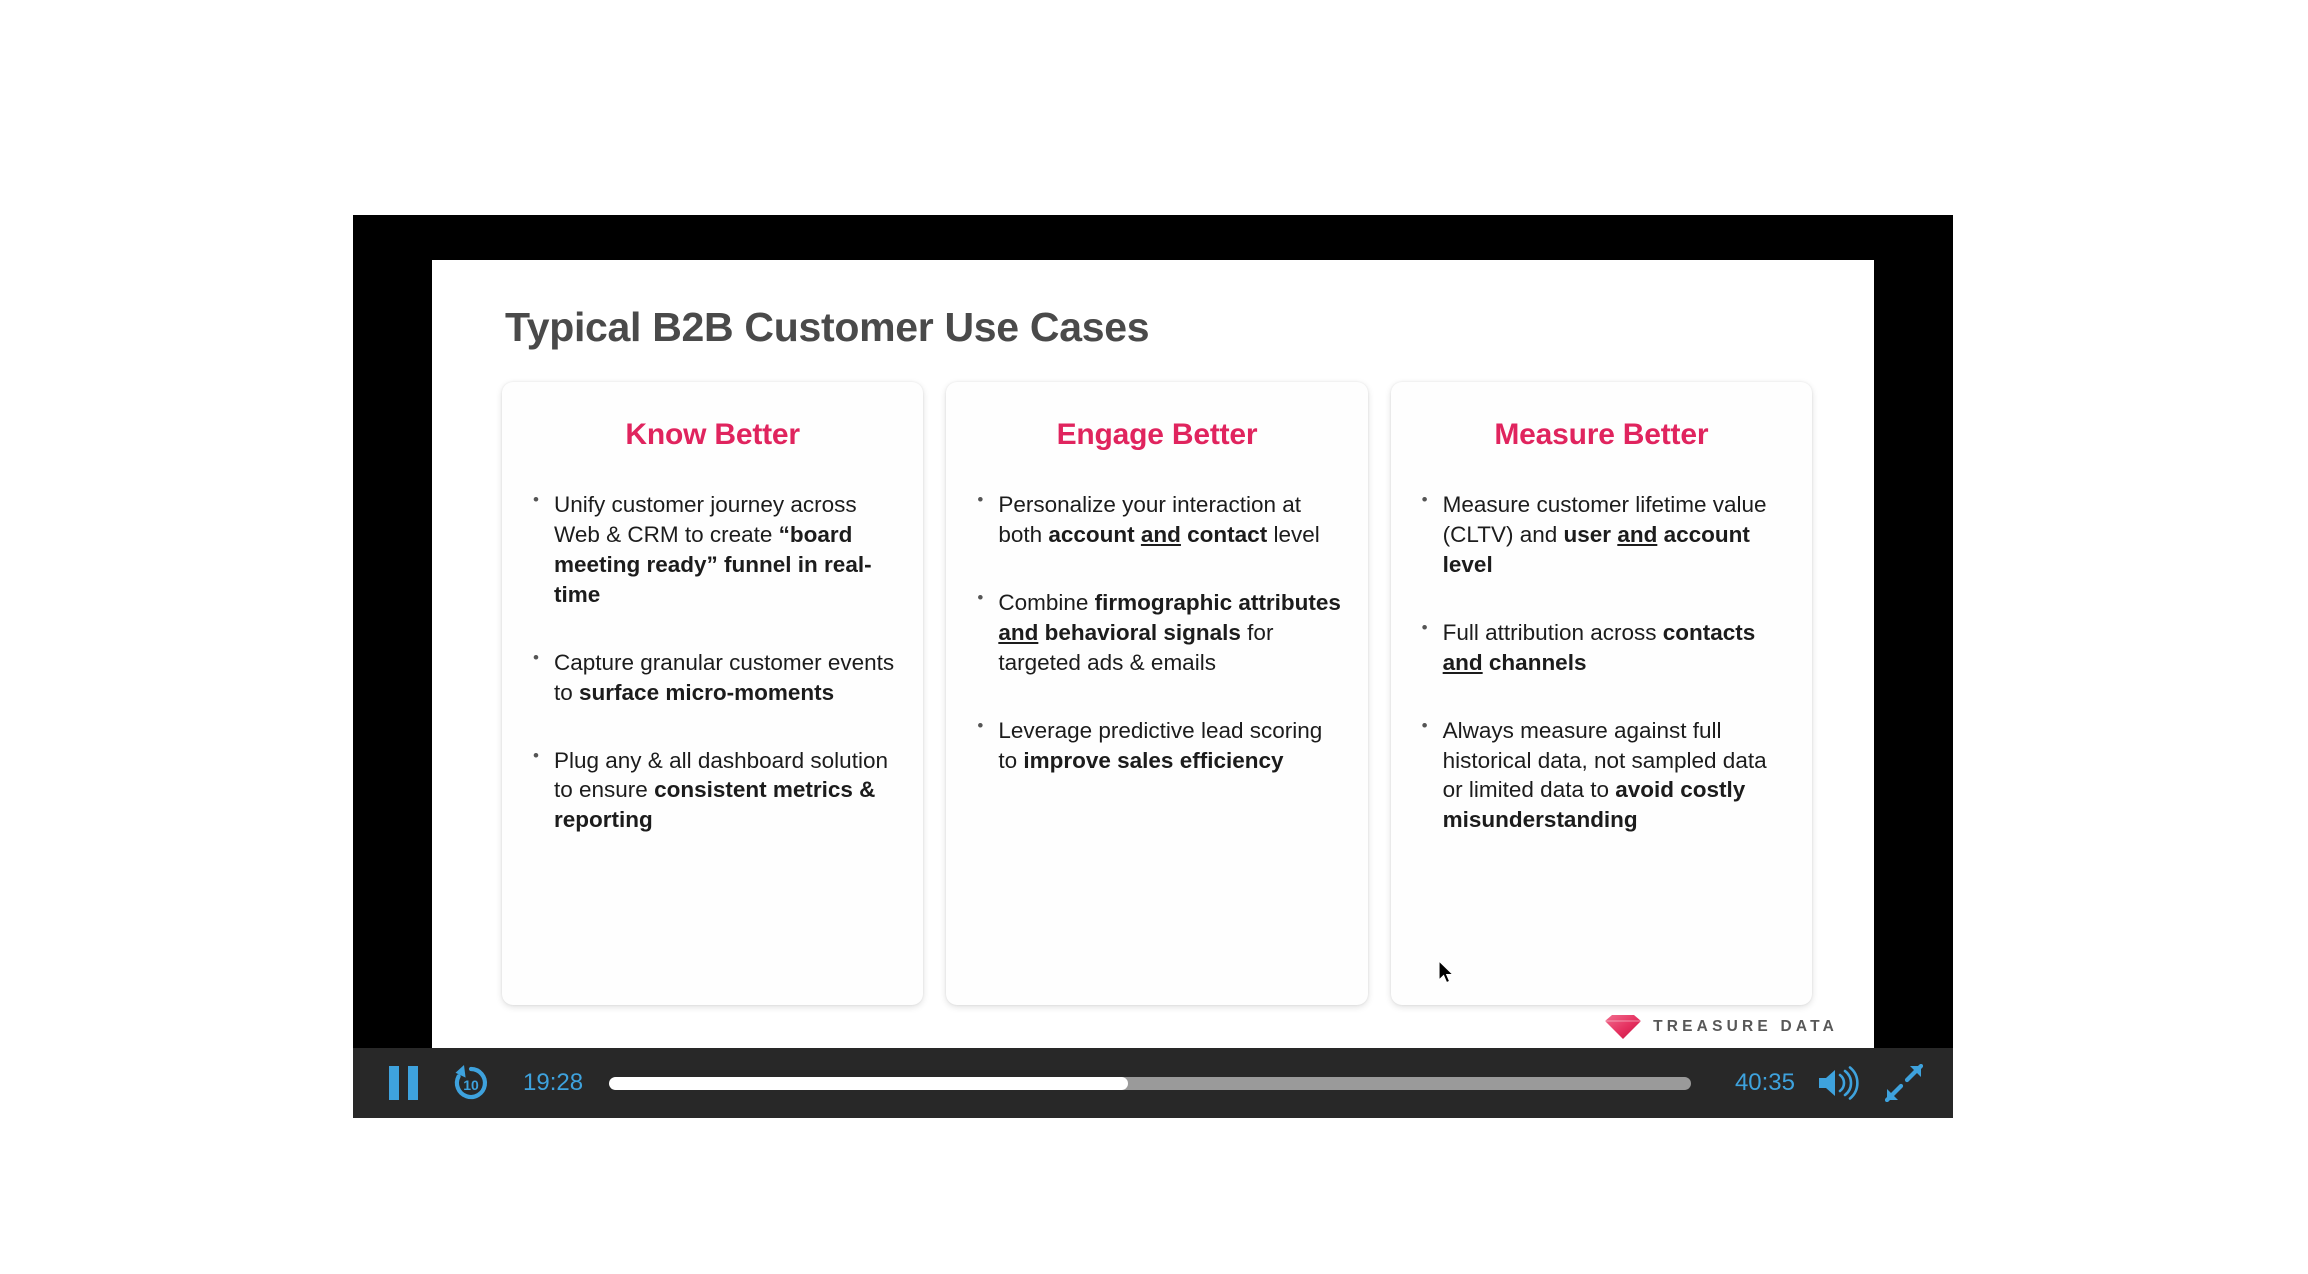  What do you see at coordinates (403, 1083) in the screenshot?
I see `pause-button` at bounding box center [403, 1083].